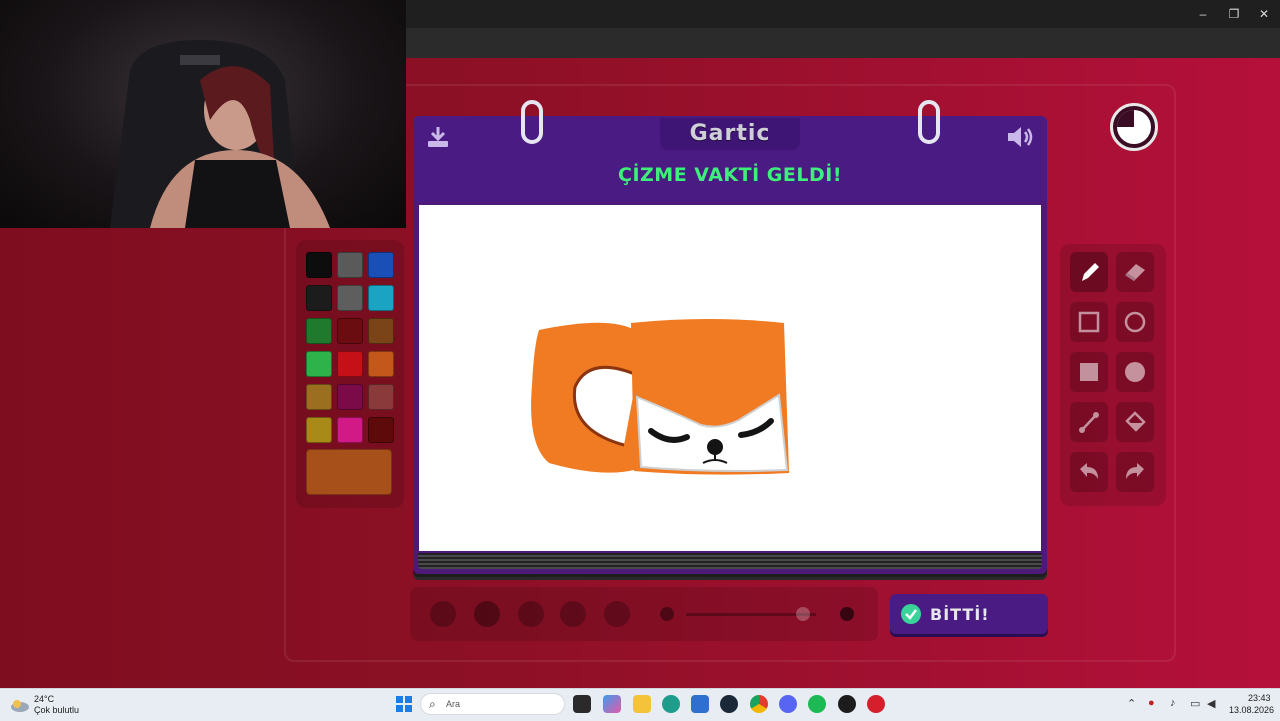  I want to click on minimize-icon: –, so click(1203, 14).